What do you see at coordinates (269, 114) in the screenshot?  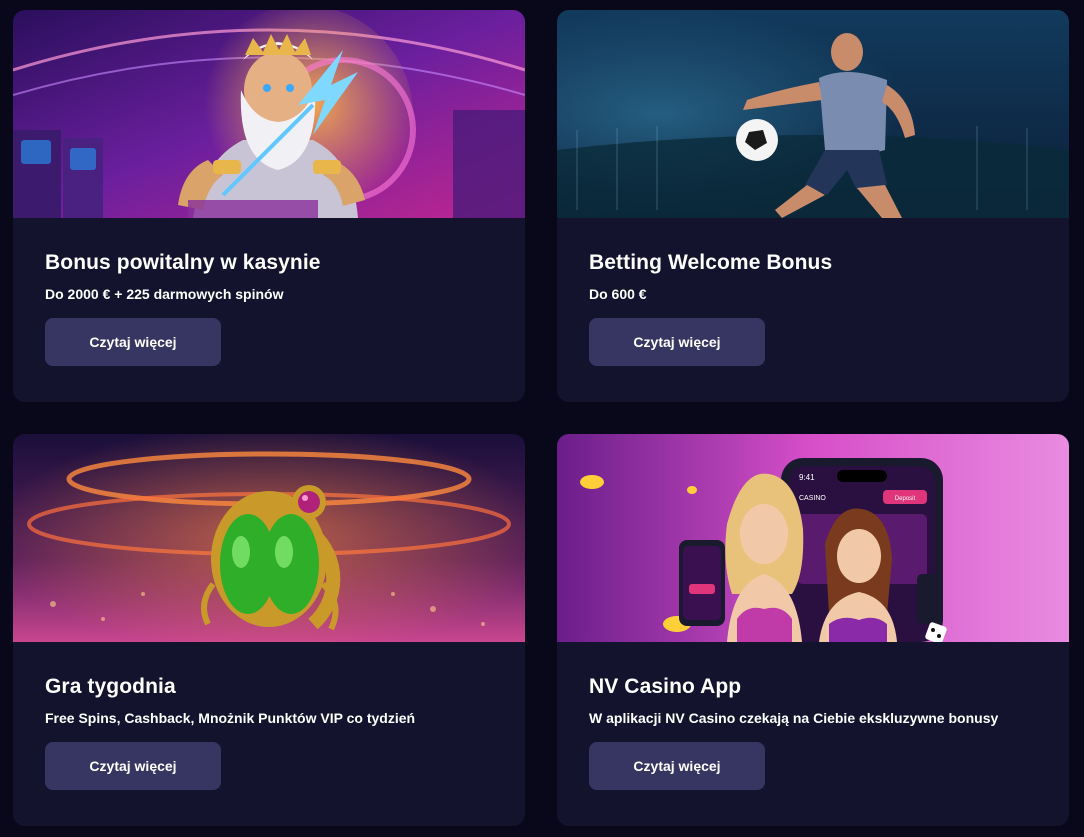 I see `zeus-banner-image` at bounding box center [269, 114].